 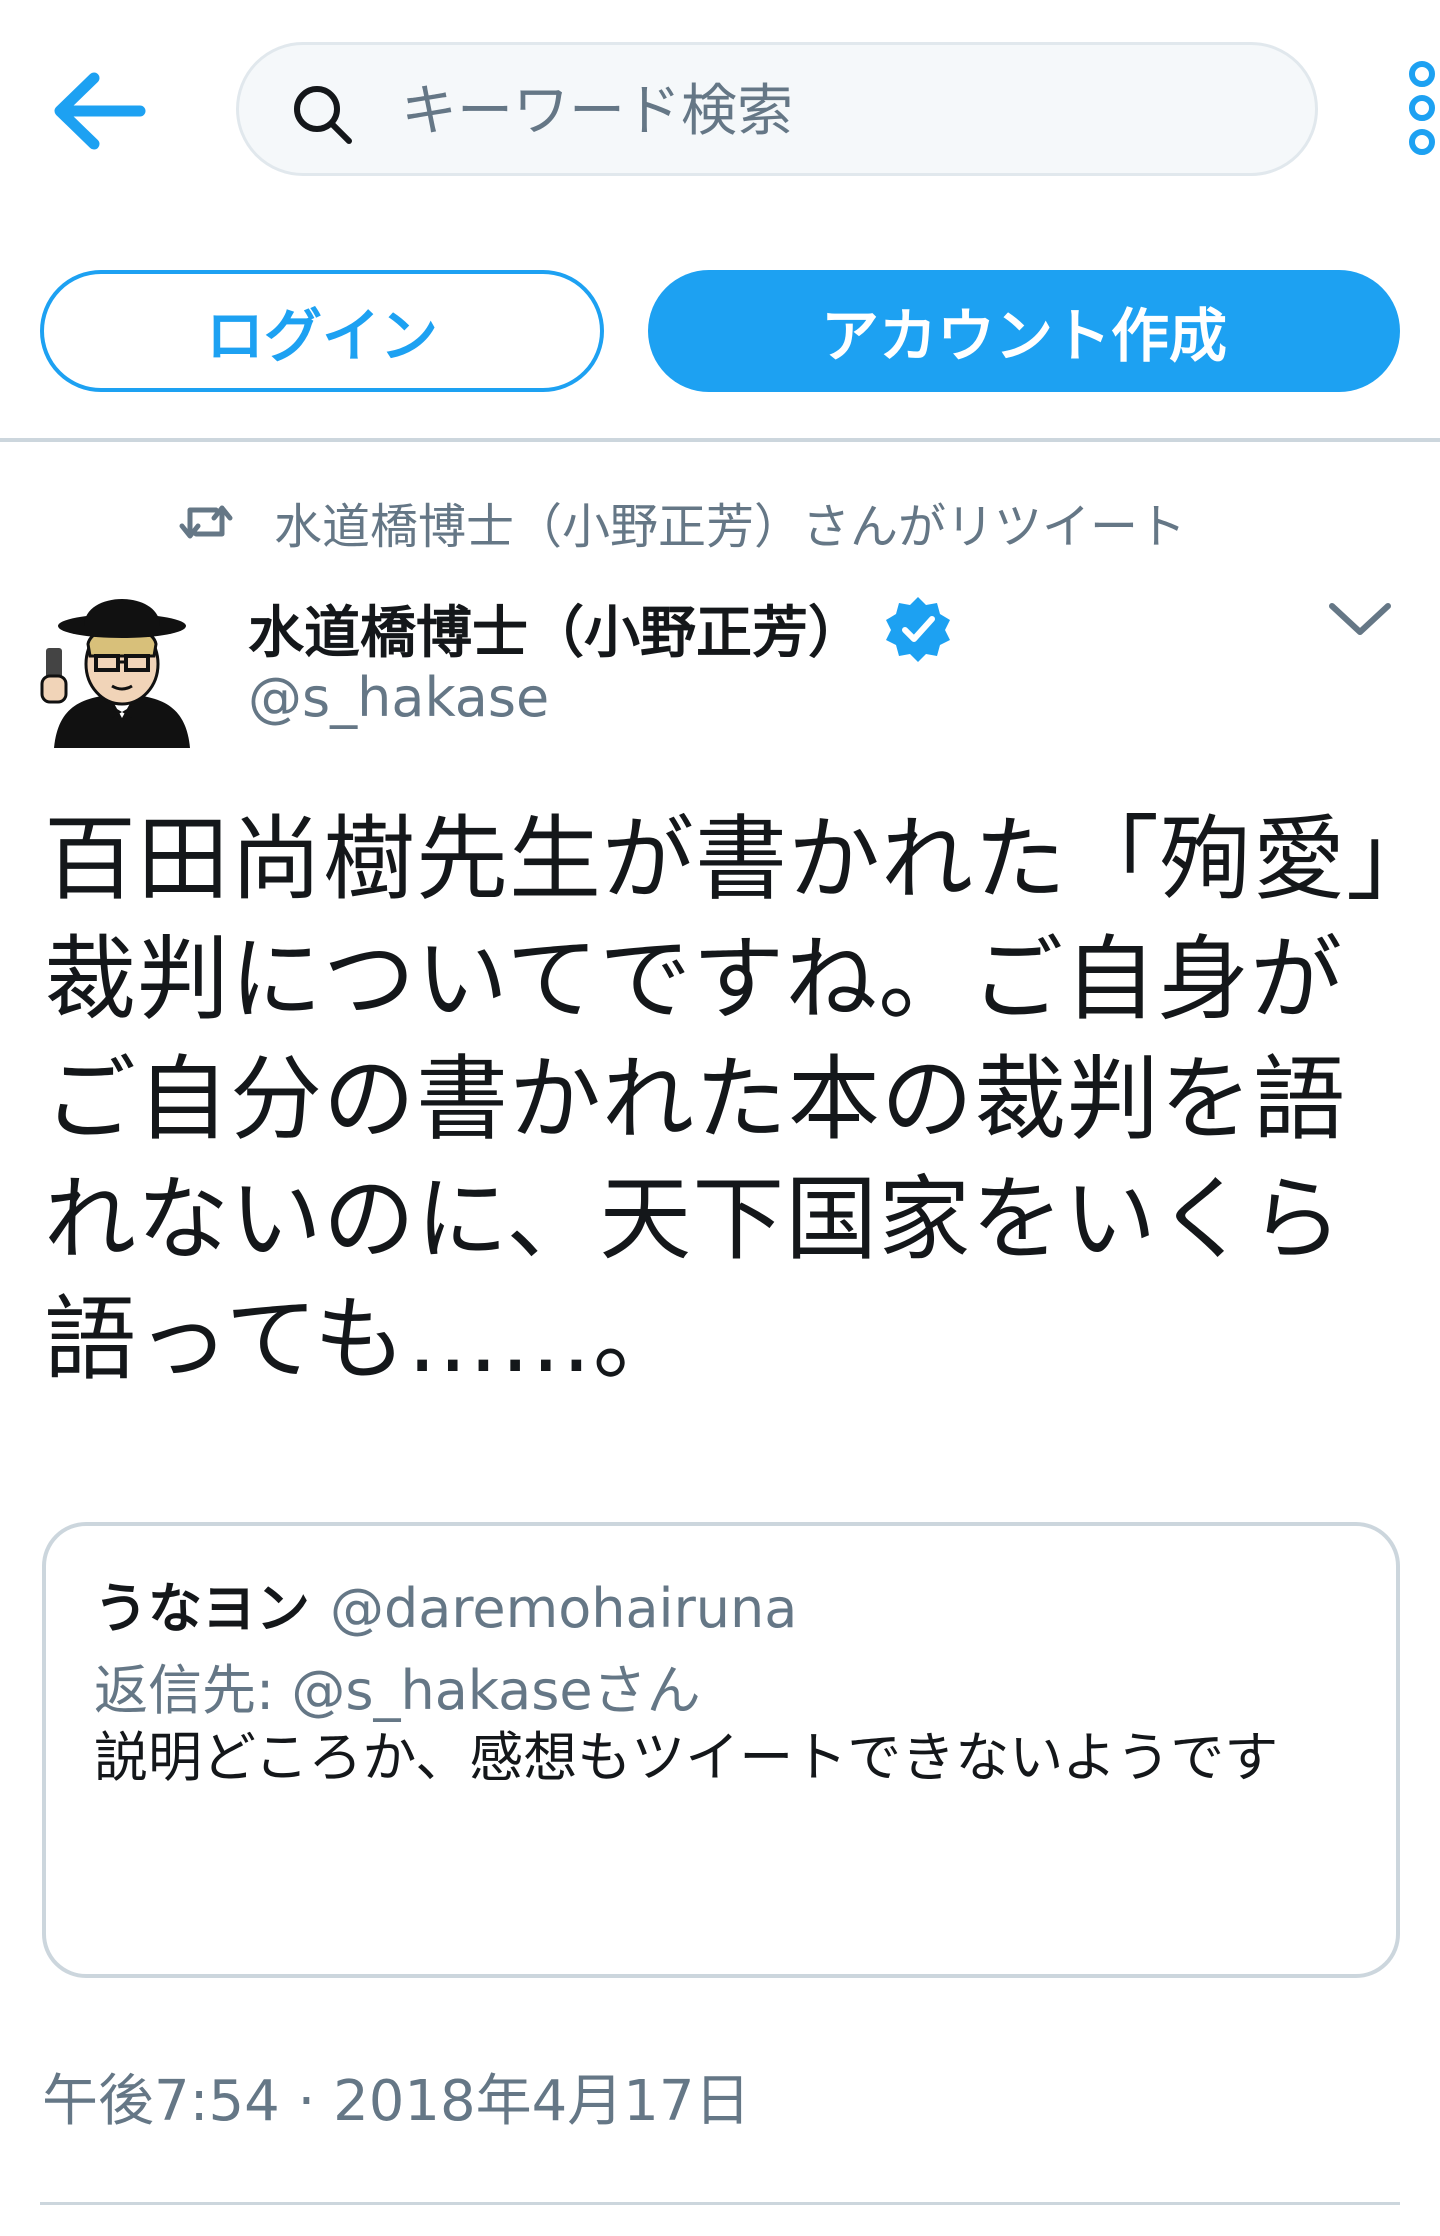 I want to click on verified-badge-icon, so click(x=918, y=629).